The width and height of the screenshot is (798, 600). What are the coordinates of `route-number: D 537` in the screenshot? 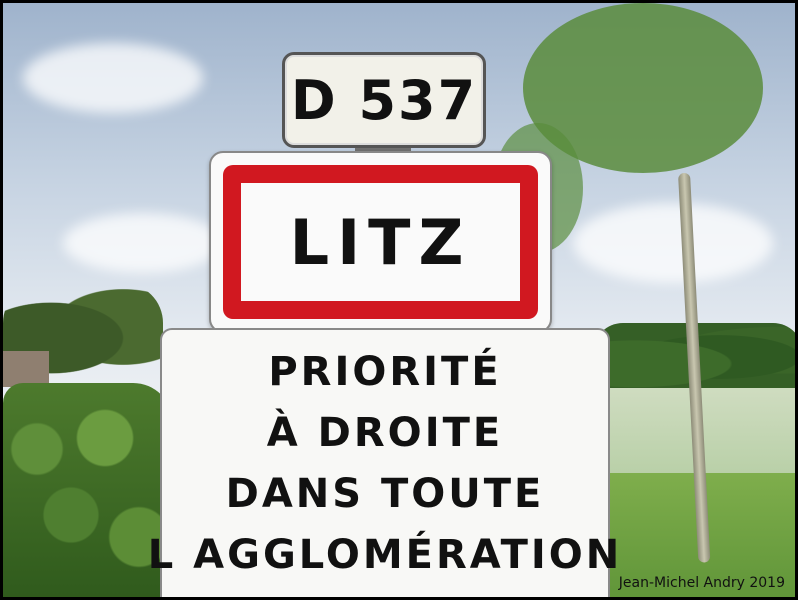 It's located at (384, 100).